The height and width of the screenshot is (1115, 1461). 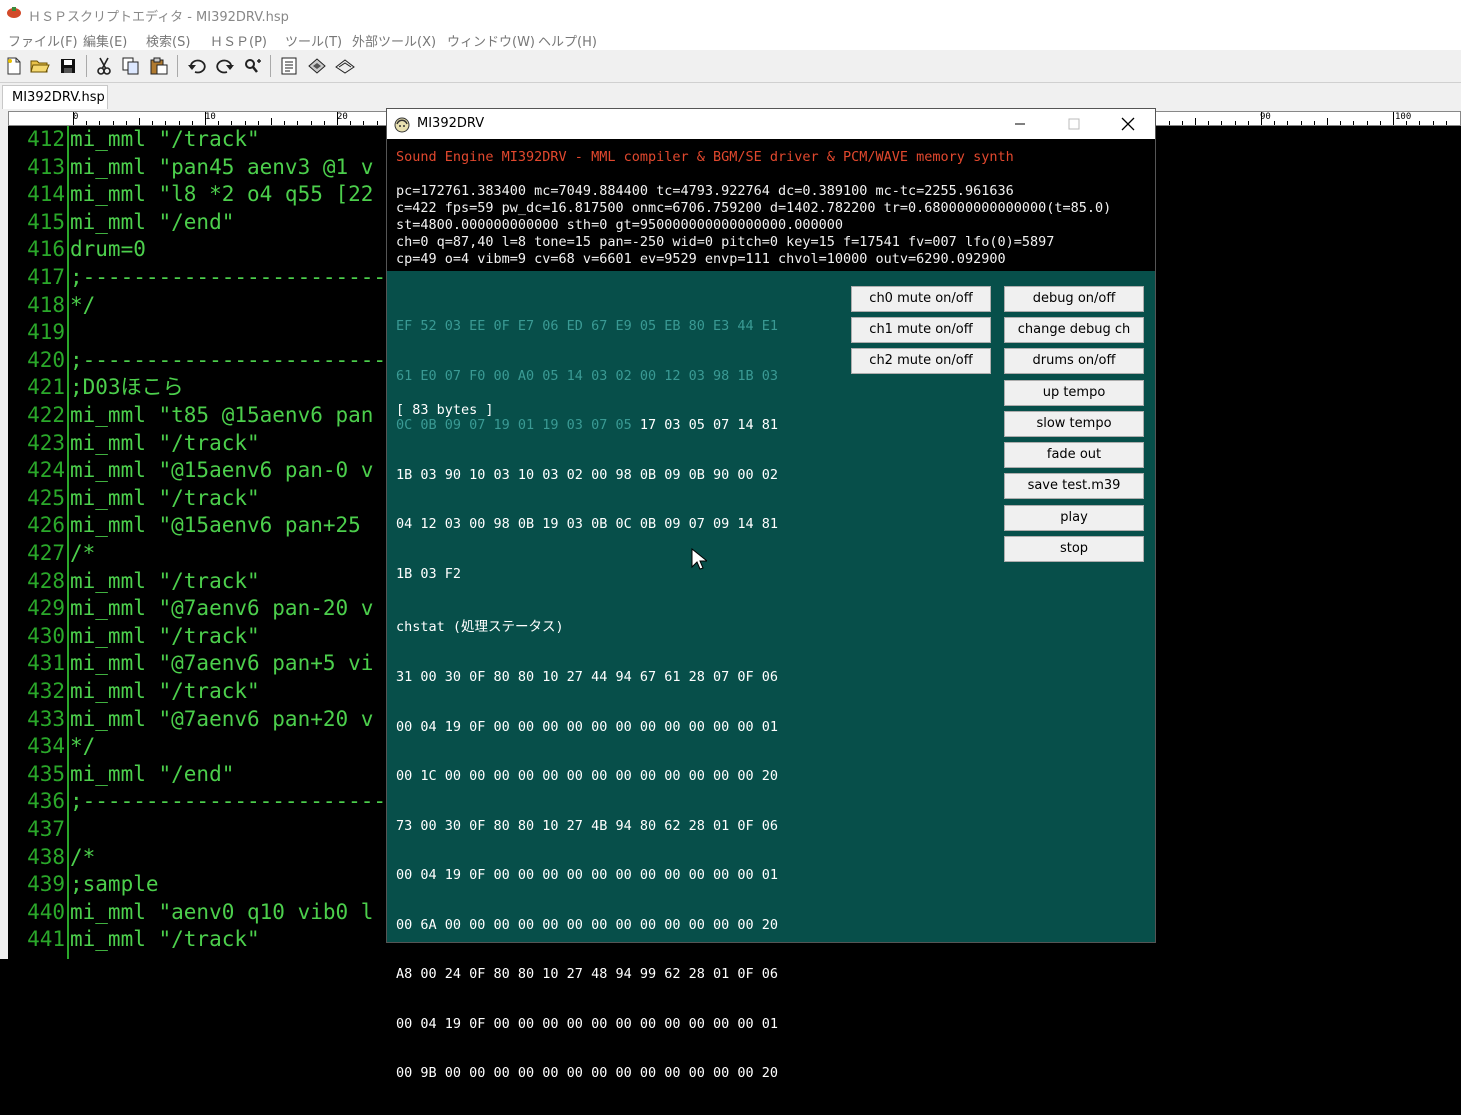 I want to click on copy-icon, so click(x=131, y=66).